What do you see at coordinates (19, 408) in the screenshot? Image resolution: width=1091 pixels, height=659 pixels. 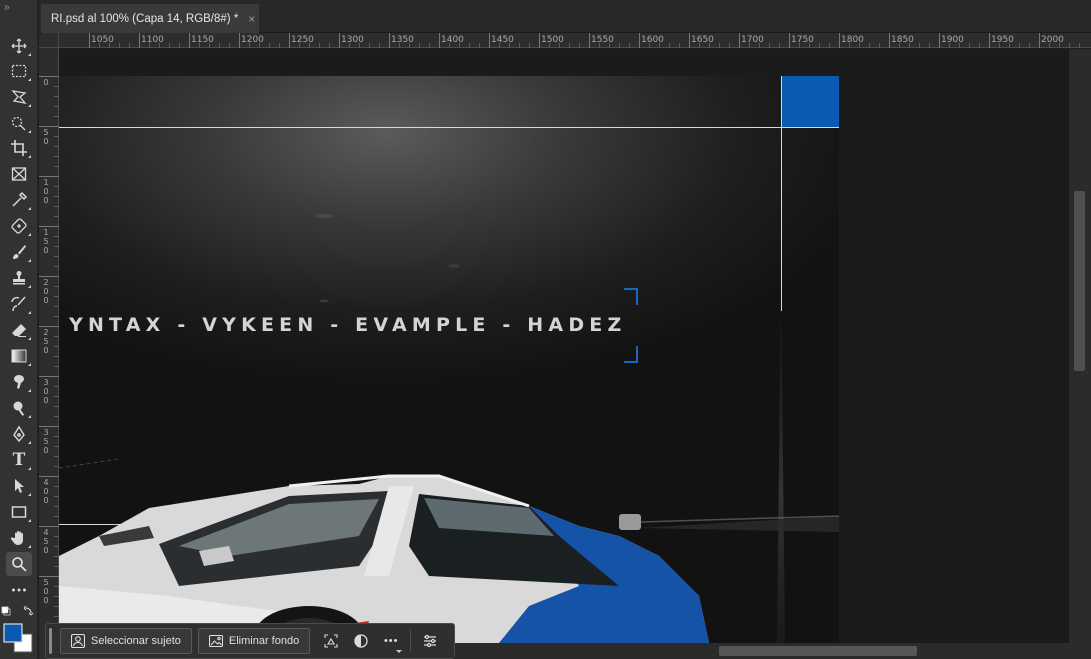 I see `dodge-icon` at bounding box center [19, 408].